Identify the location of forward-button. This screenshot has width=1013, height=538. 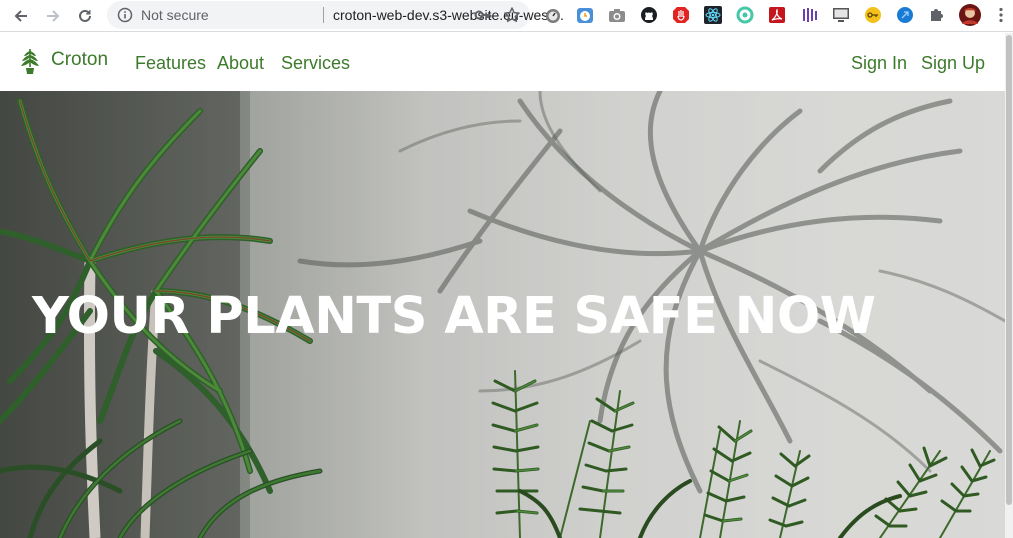
(53, 16).